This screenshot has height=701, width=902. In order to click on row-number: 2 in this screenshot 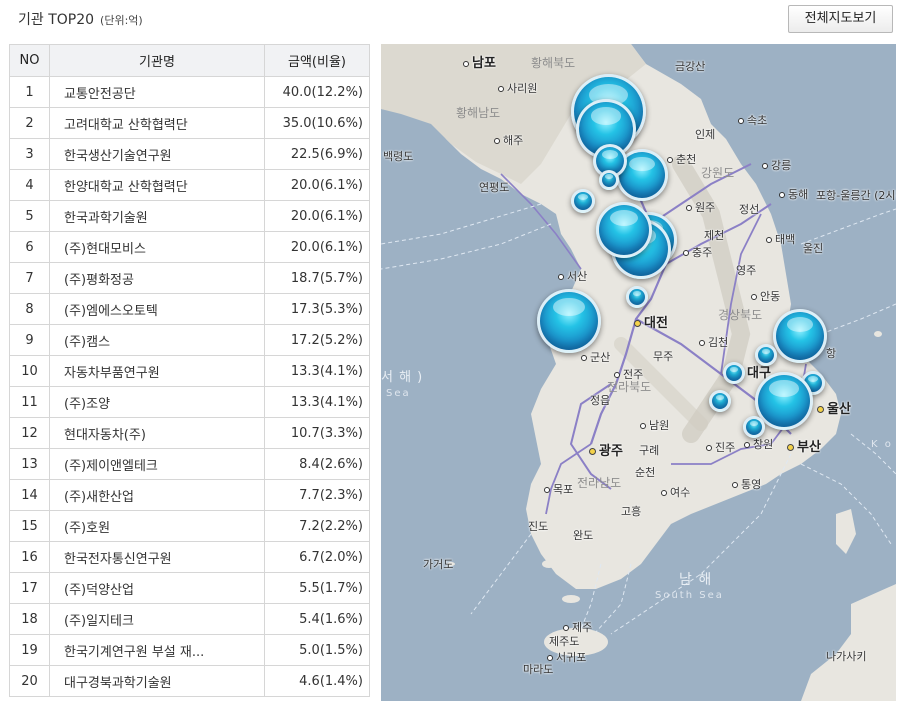, I will do `click(29, 123)`.